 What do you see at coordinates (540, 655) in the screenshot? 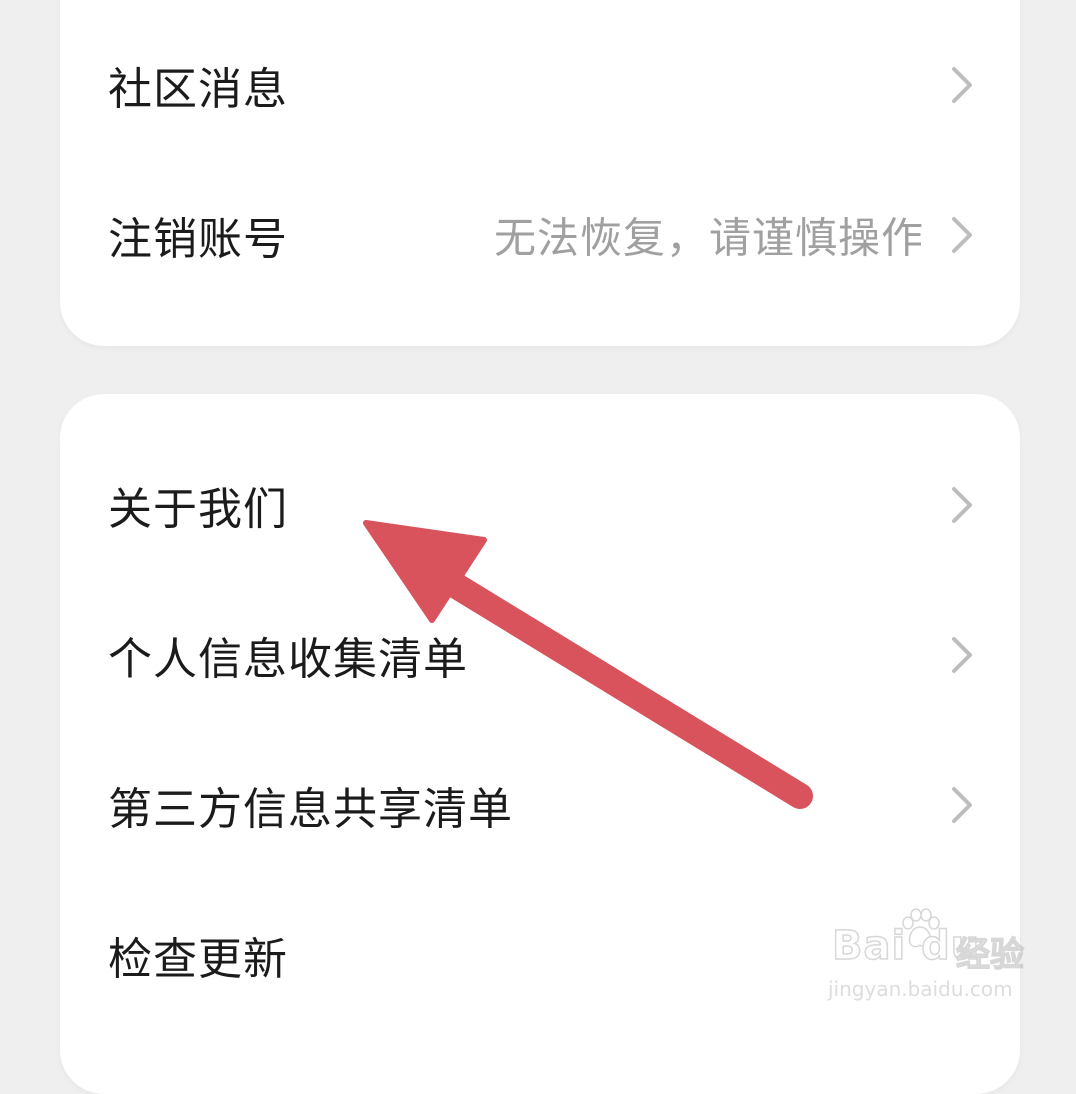
I see `settings-item-personal-info-list: 个人信息收集清单` at bounding box center [540, 655].